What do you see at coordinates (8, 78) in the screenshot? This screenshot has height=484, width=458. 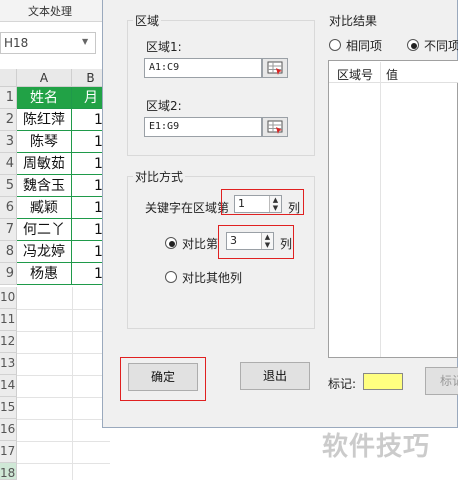 I see `select-all-corner` at bounding box center [8, 78].